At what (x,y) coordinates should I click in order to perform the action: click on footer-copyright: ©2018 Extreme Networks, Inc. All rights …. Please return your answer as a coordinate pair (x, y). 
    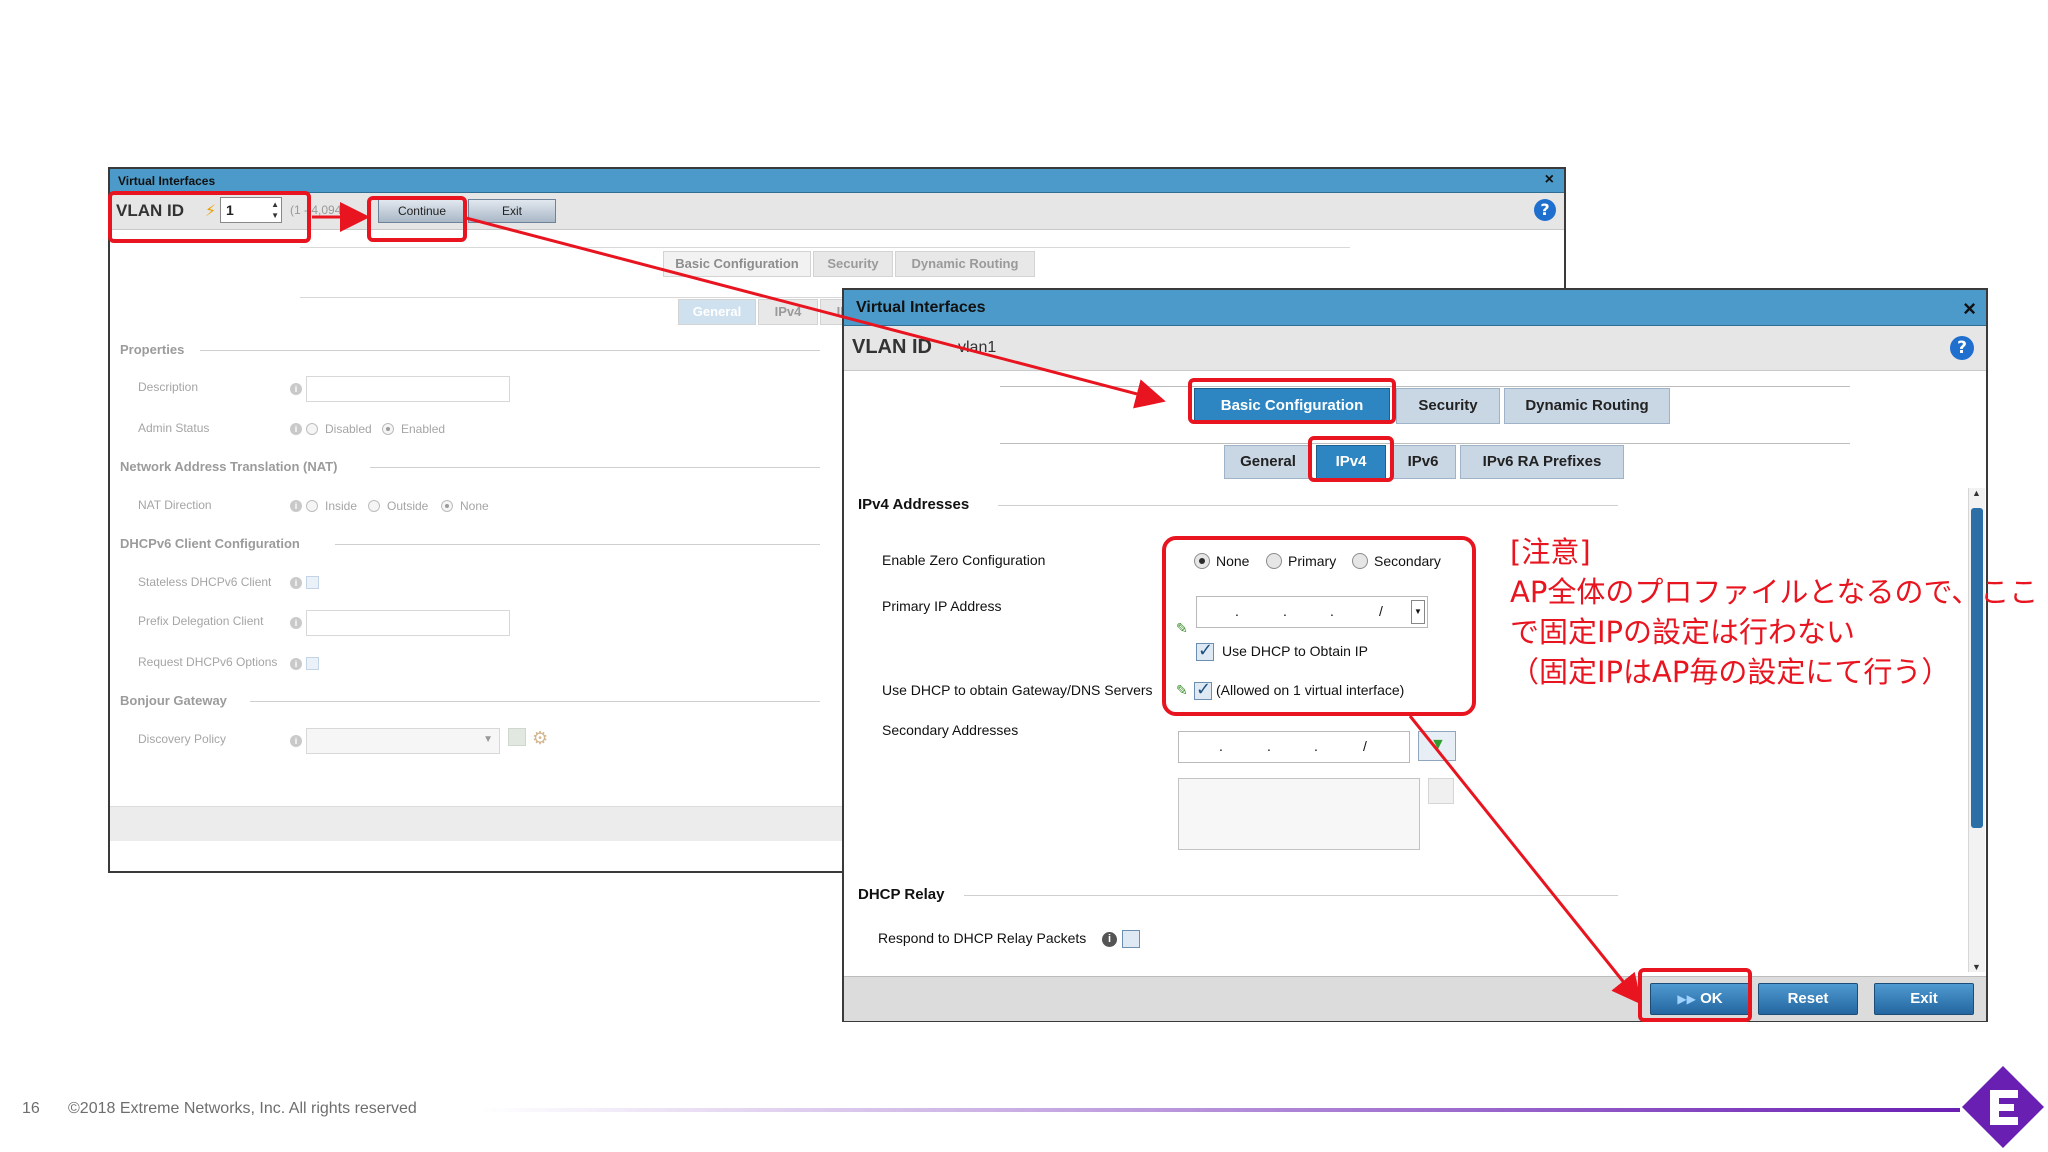
    Looking at the image, I should click on (242, 1108).